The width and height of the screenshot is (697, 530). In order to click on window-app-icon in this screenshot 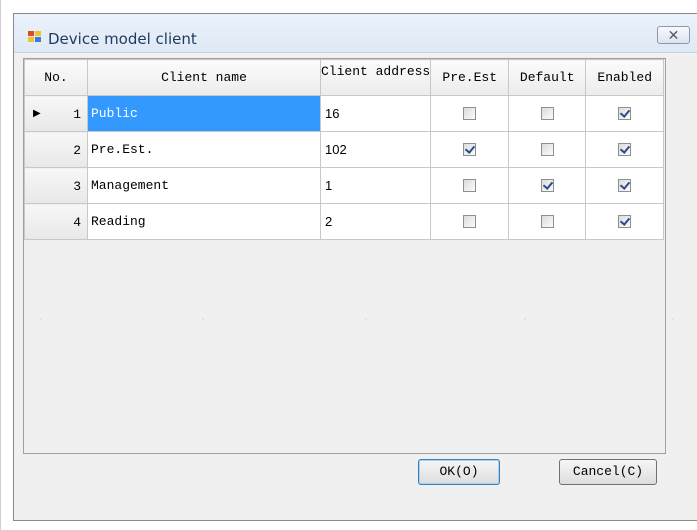, I will do `click(35, 37)`.